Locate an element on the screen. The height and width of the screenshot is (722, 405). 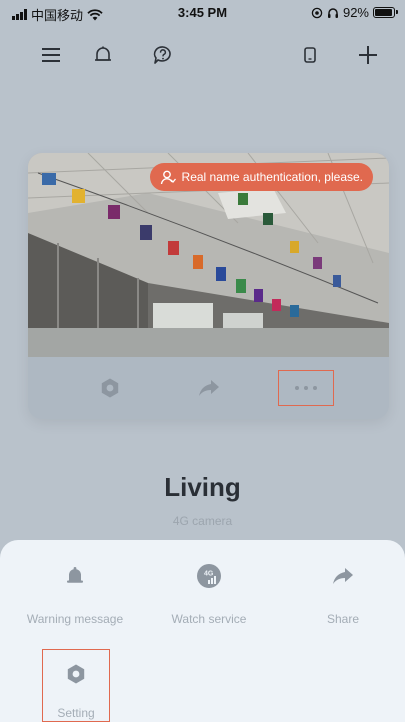
camera-settings-button is located at coordinates (110, 388).